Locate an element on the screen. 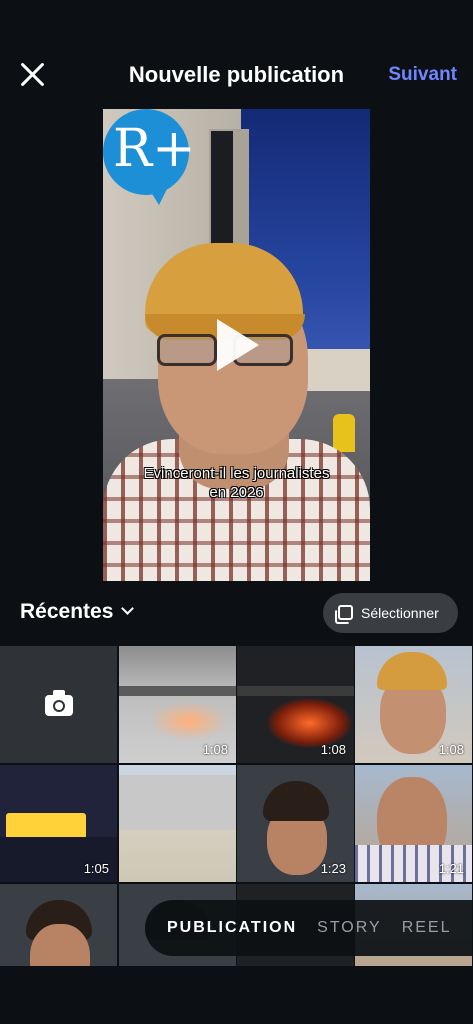 This screenshot has height=1024, width=473. video-caption-line-2: en 2026 is located at coordinates (236, 492).